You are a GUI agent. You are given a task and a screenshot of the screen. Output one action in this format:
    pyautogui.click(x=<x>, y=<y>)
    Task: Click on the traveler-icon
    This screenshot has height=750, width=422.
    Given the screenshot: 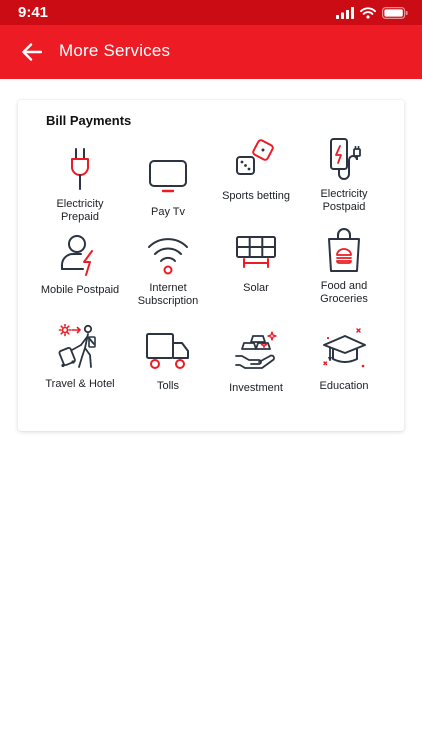 What is the action you would take?
    pyautogui.click(x=77, y=346)
    